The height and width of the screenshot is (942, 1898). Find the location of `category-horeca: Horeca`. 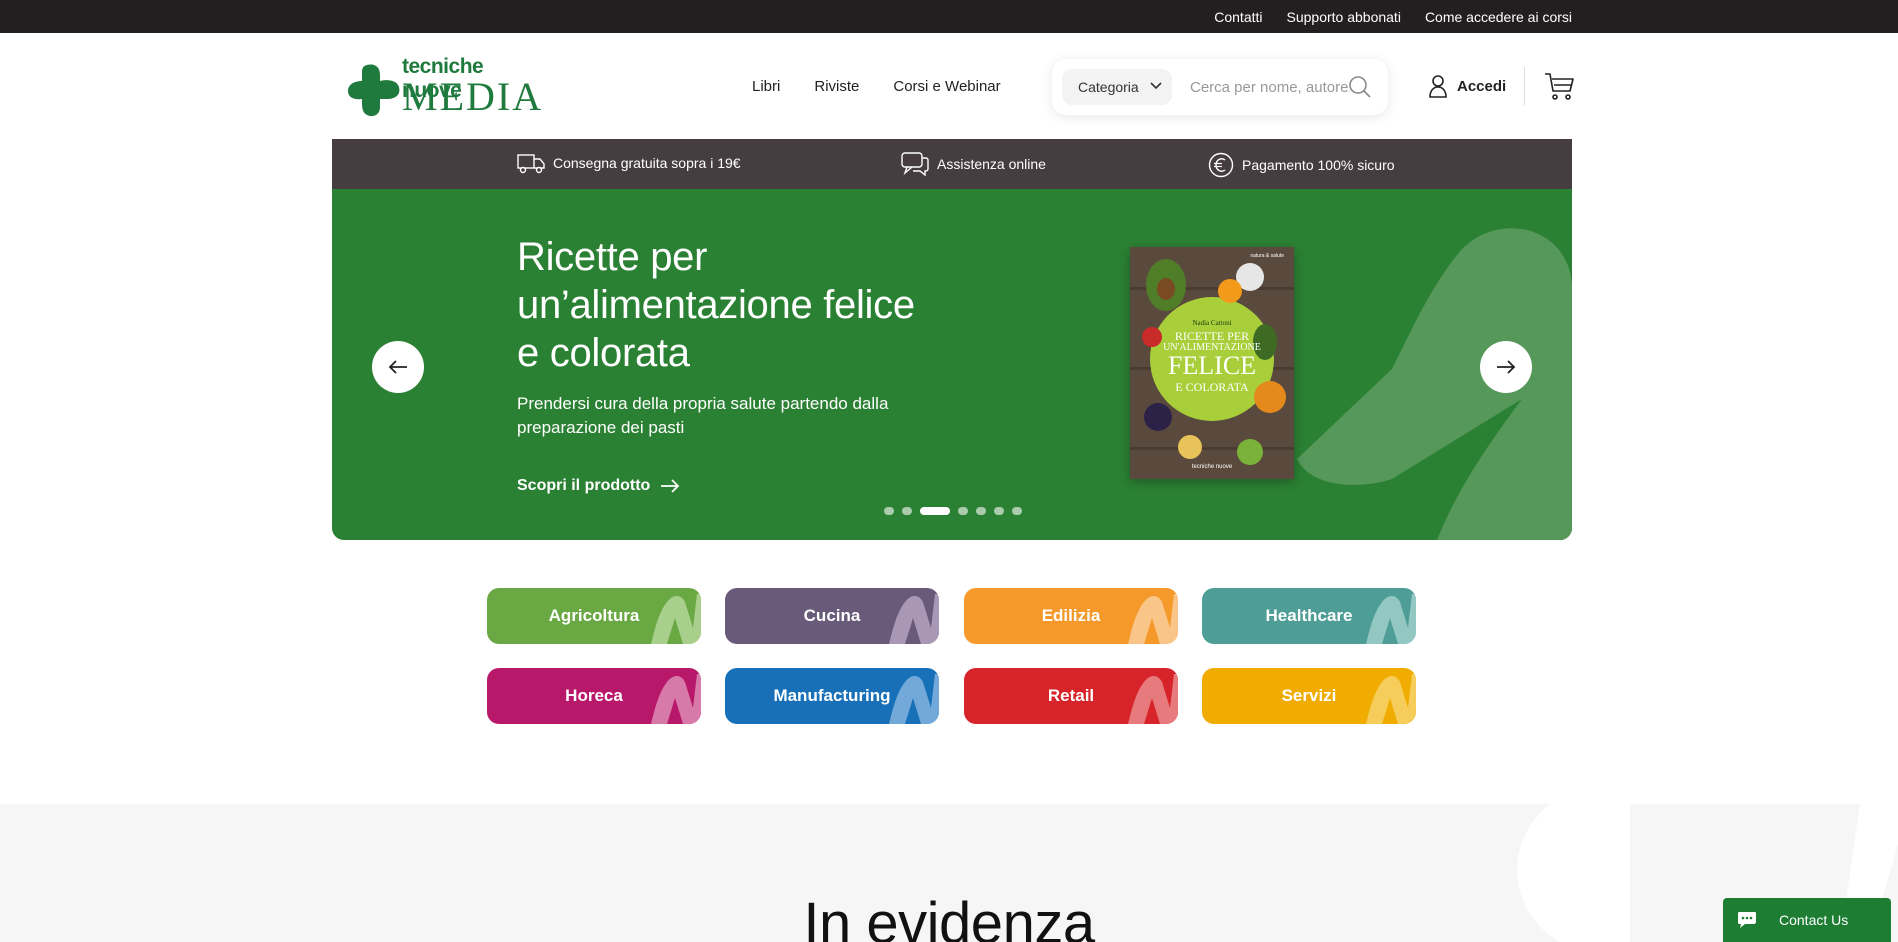

category-horeca: Horeca is located at coordinates (594, 696).